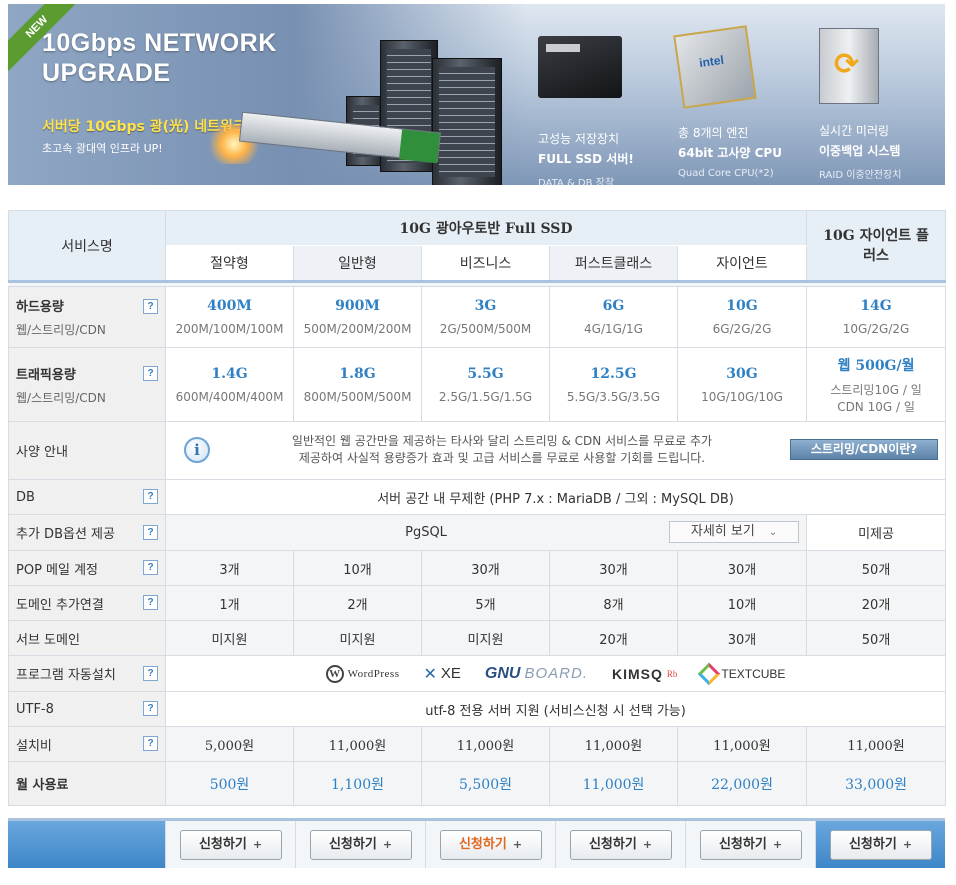  Describe the element at coordinates (580, 67) in the screenshot. I see `ssd-icon` at that location.